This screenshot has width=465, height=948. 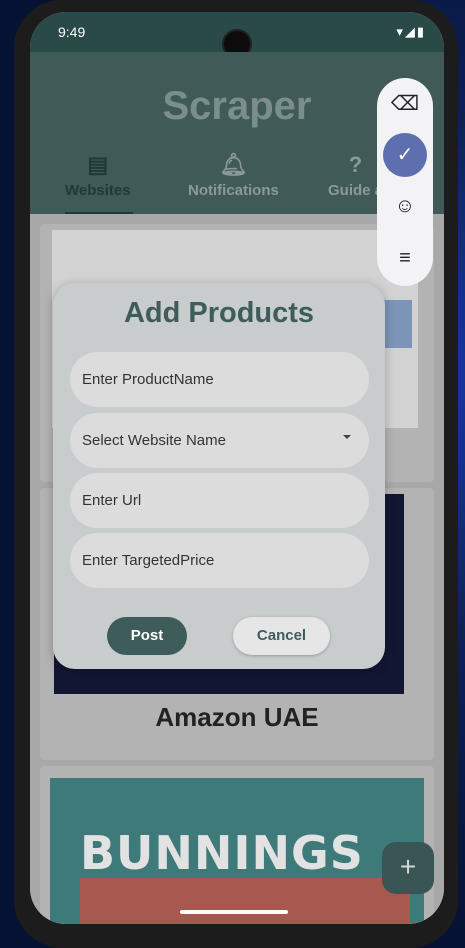 What do you see at coordinates (347, 437) in the screenshot?
I see `dropdown-arrow-icon` at bounding box center [347, 437].